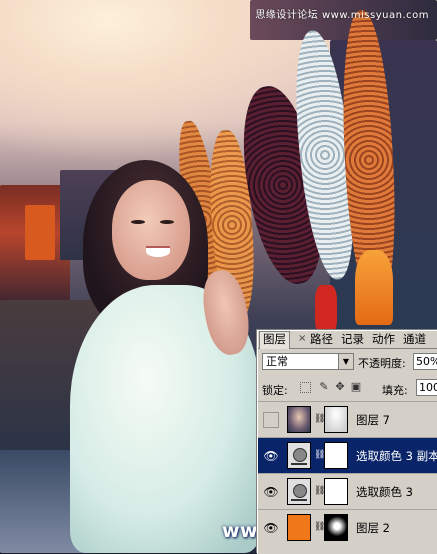  I want to click on eye-left, so click(138, 222).